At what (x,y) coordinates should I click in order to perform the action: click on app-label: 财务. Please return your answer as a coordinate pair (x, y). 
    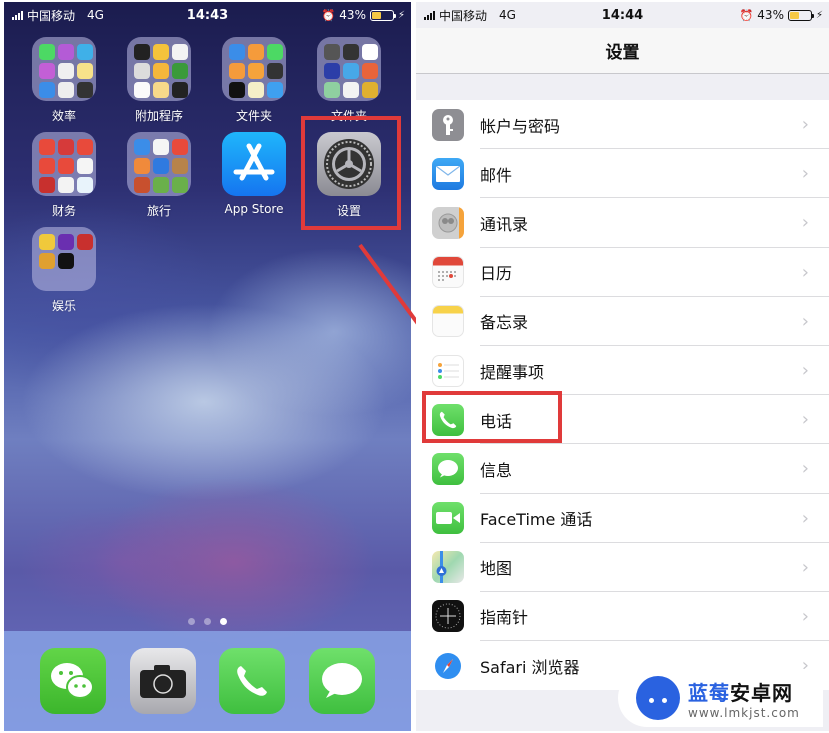
    Looking at the image, I should click on (63, 211).